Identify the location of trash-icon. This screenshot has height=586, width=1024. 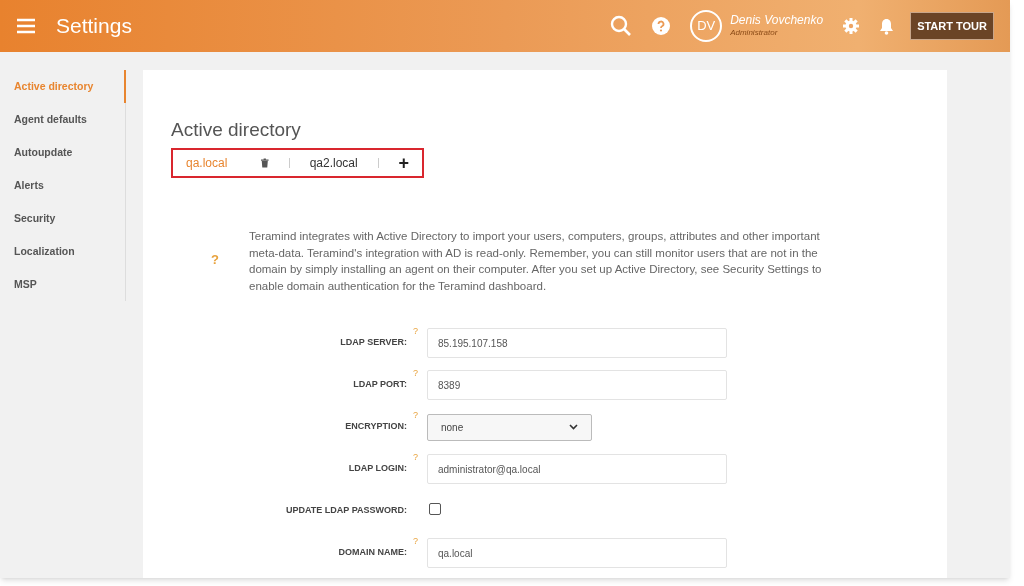
(265, 163).